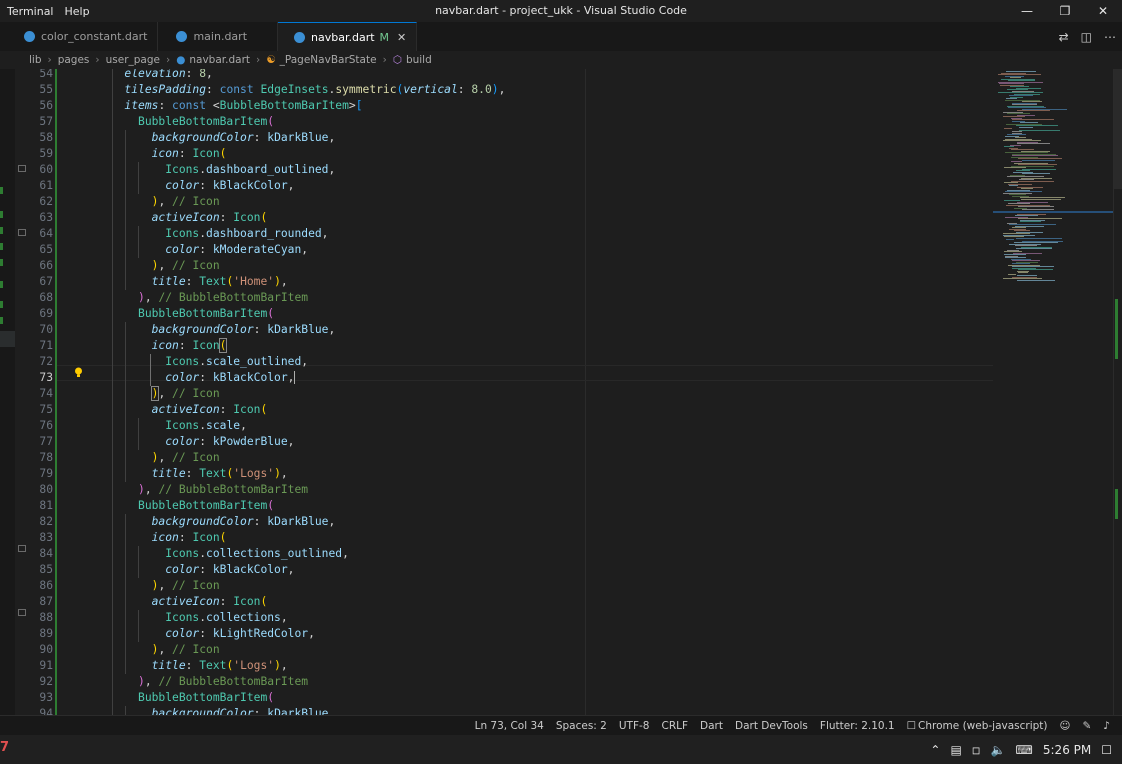 Image resolution: width=1122 pixels, height=764 pixels. I want to click on taskbar-app-glyph: 7, so click(4, 747).